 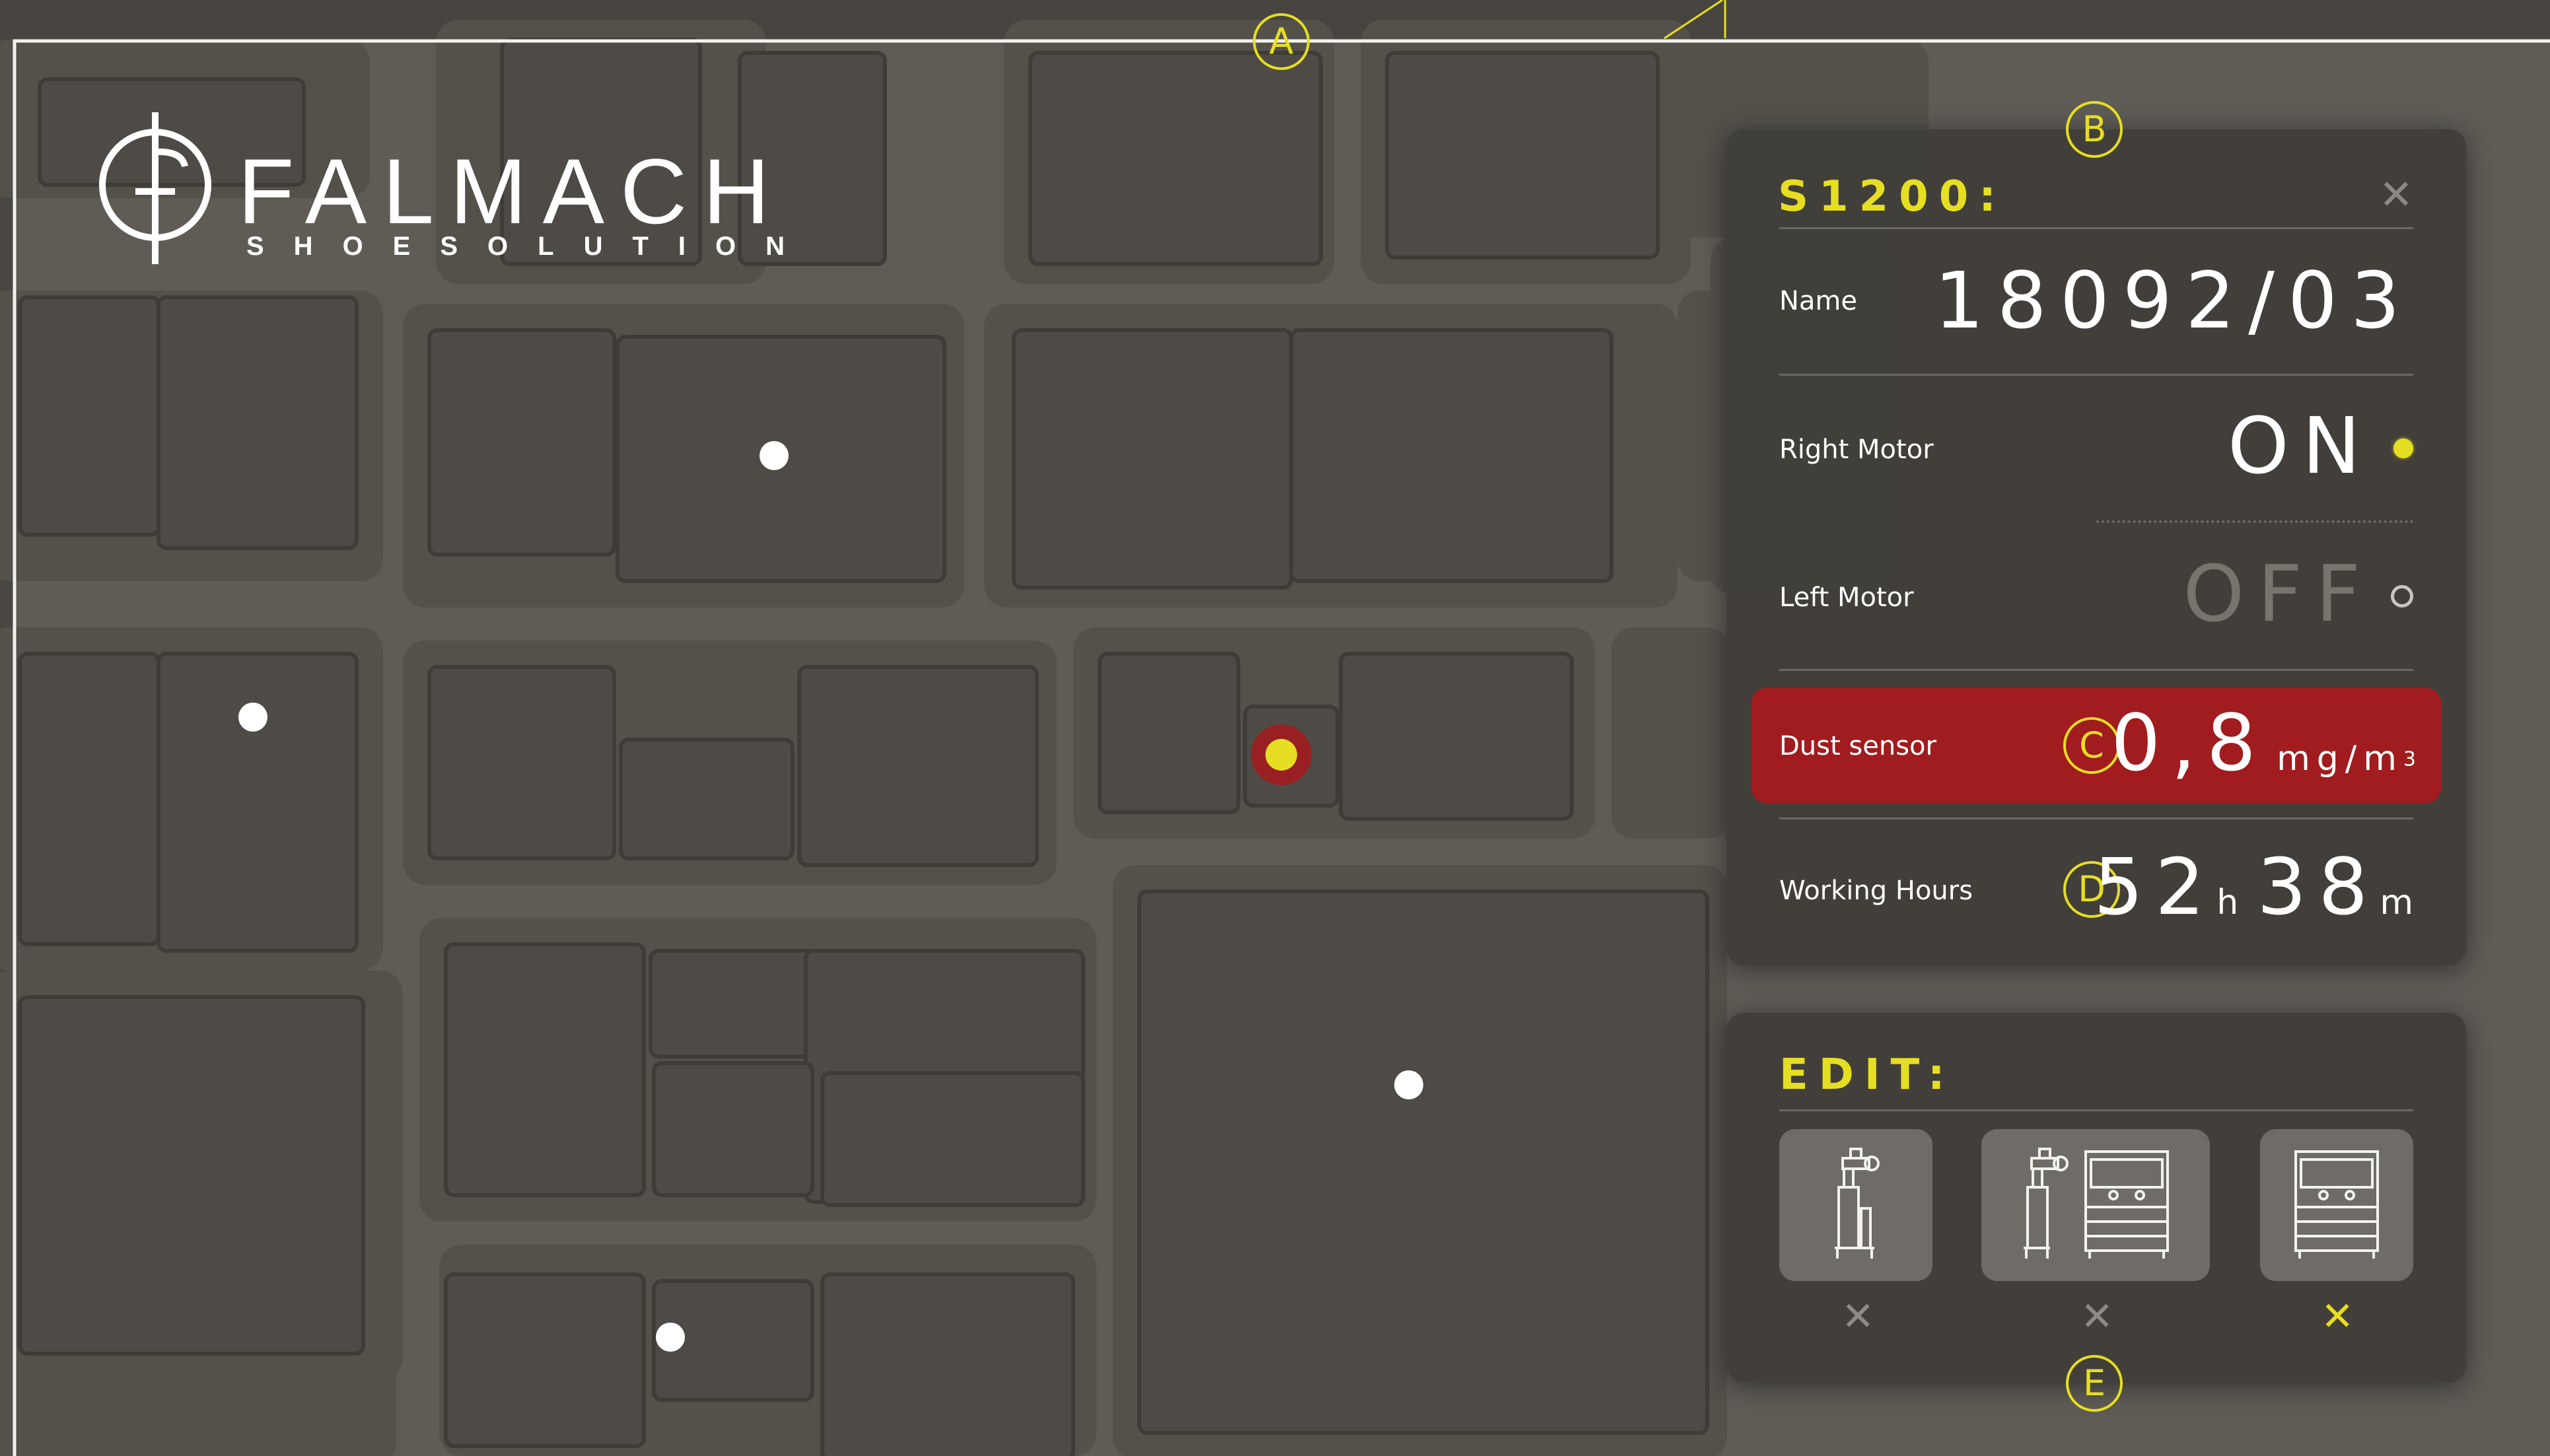 What do you see at coordinates (1857, 449) in the screenshot?
I see `right-motor-label: Right Motor` at bounding box center [1857, 449].